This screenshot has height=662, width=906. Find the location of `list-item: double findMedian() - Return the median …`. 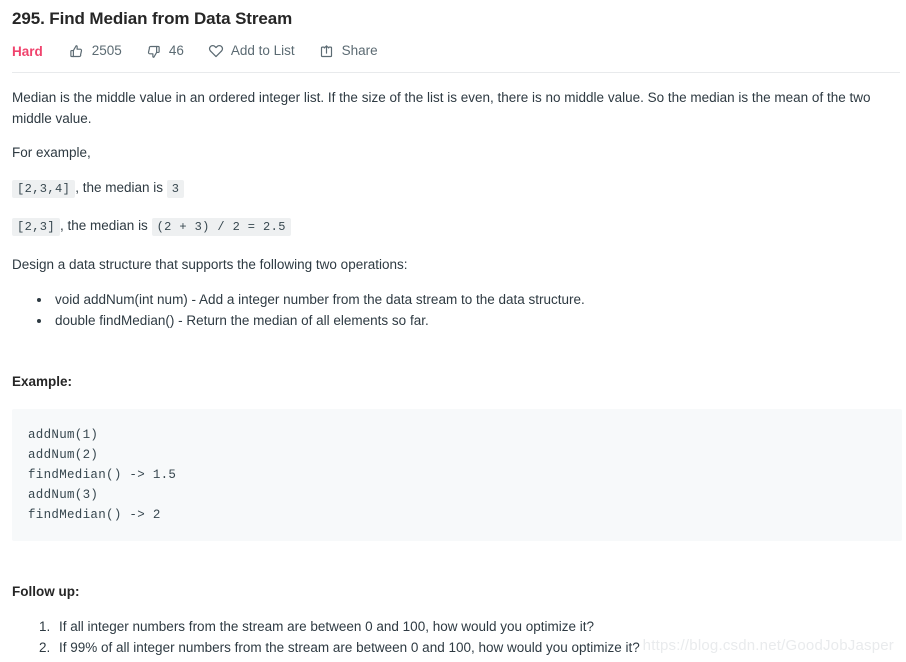

list-item: double findMedian() - Return the median … is located at coordinates (473, 320).